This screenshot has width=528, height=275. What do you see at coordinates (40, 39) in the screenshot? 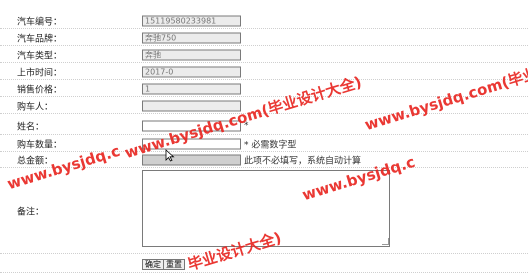
I see `brand-label: 汽车品牌：` at bounding box center [40, 39].